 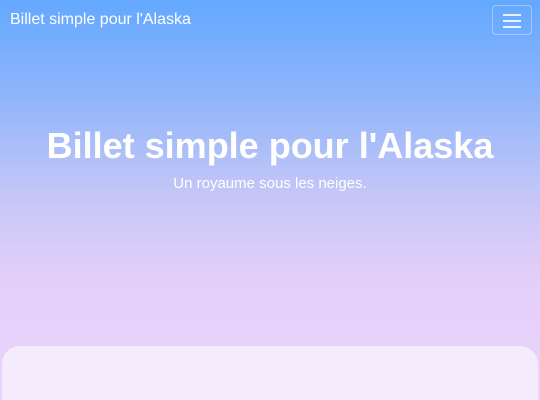 I want to click on navbar-brand: Billet simple pour l'Alaska, so click(x=100, y=20).